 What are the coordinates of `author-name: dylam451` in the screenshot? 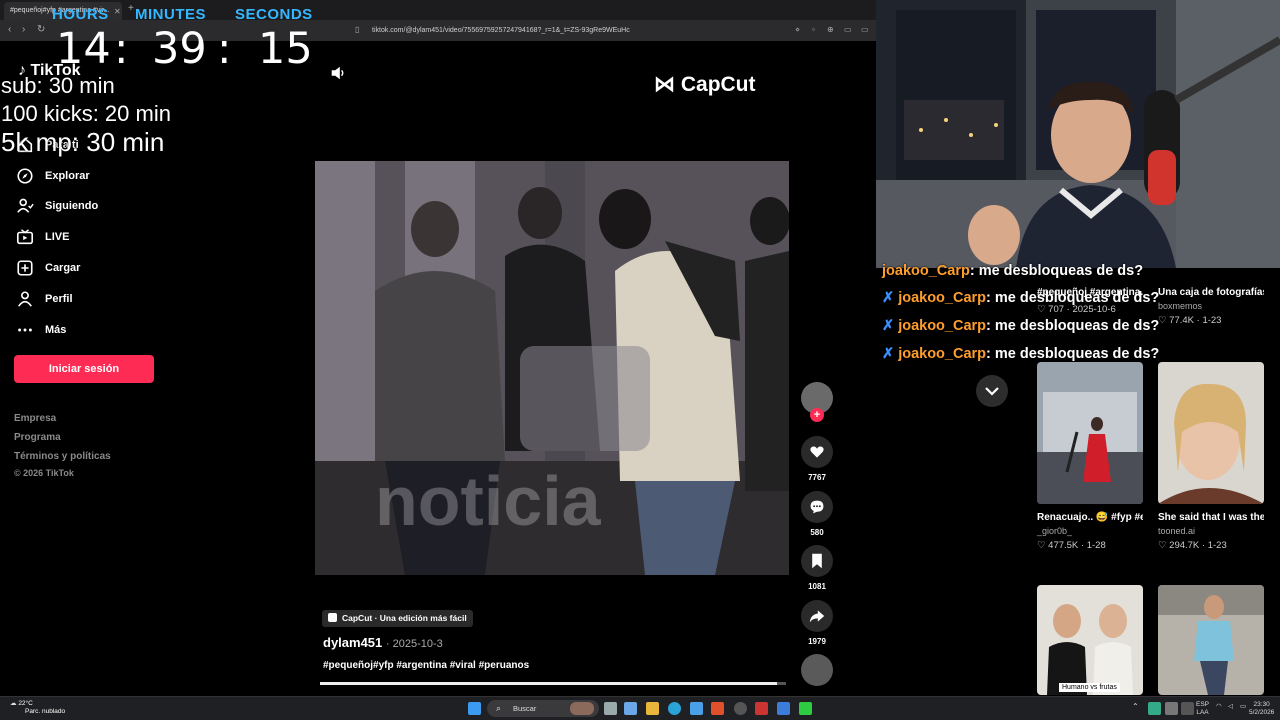 It's located at (352, 642).